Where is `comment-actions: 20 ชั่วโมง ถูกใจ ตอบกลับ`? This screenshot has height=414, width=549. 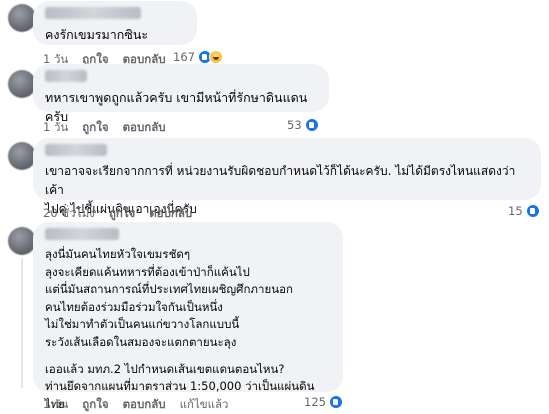 comment-actions: 20 ชั่วโมง ถูกใจ ตอบกลับ is located at coordinates (117, 214).